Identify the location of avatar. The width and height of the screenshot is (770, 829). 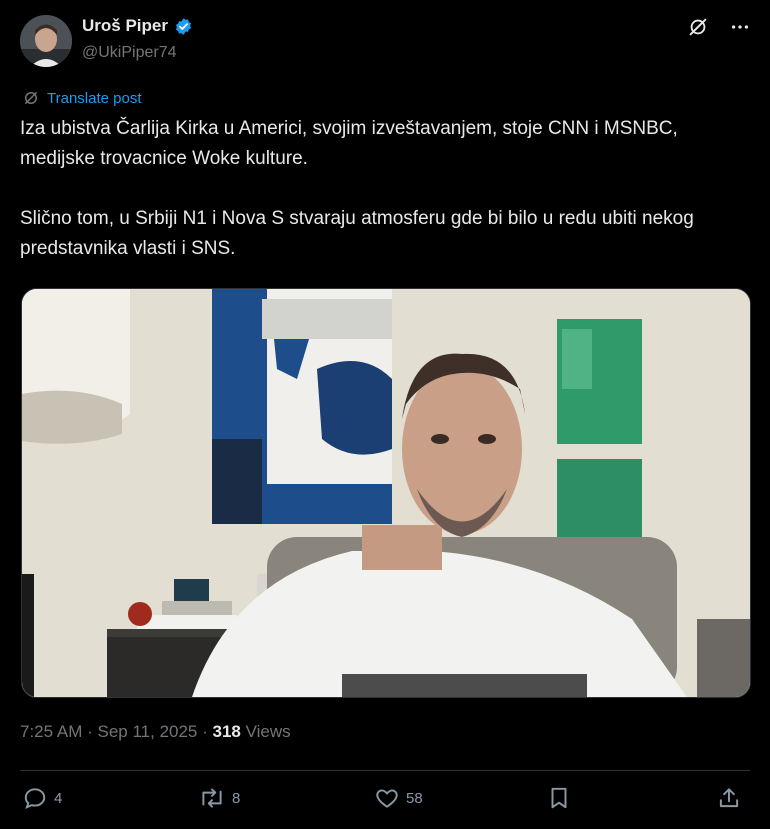
(46, 41).